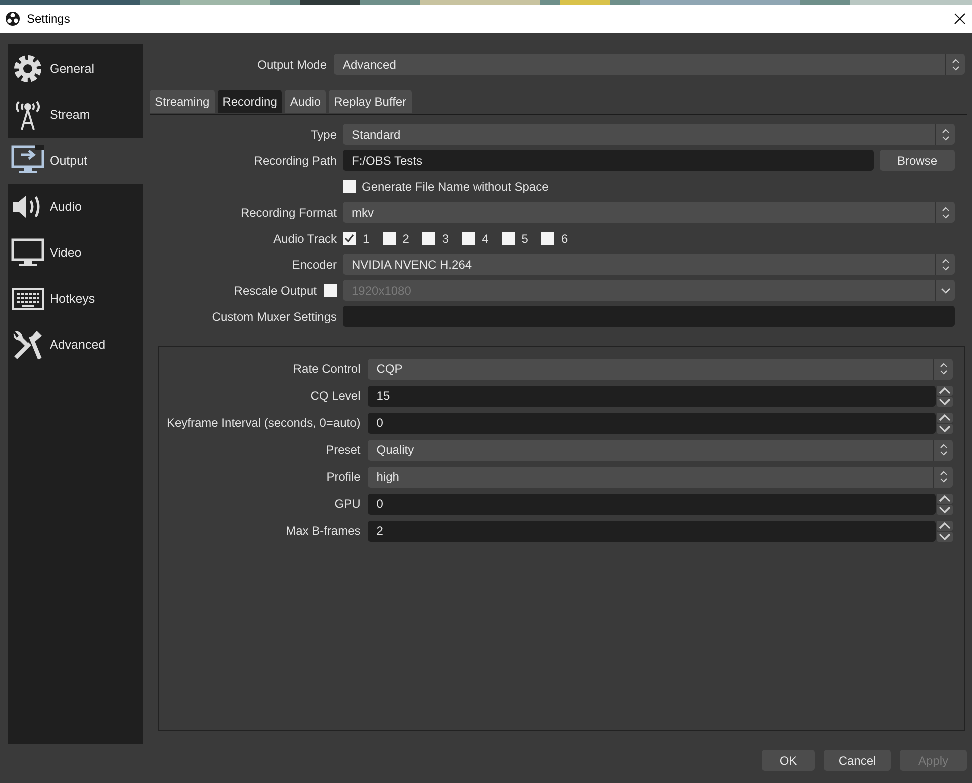 Image resolution: width=972 pixels, height=783 pixels. I want to click on checkbox-label: 4, so click(485, 239).